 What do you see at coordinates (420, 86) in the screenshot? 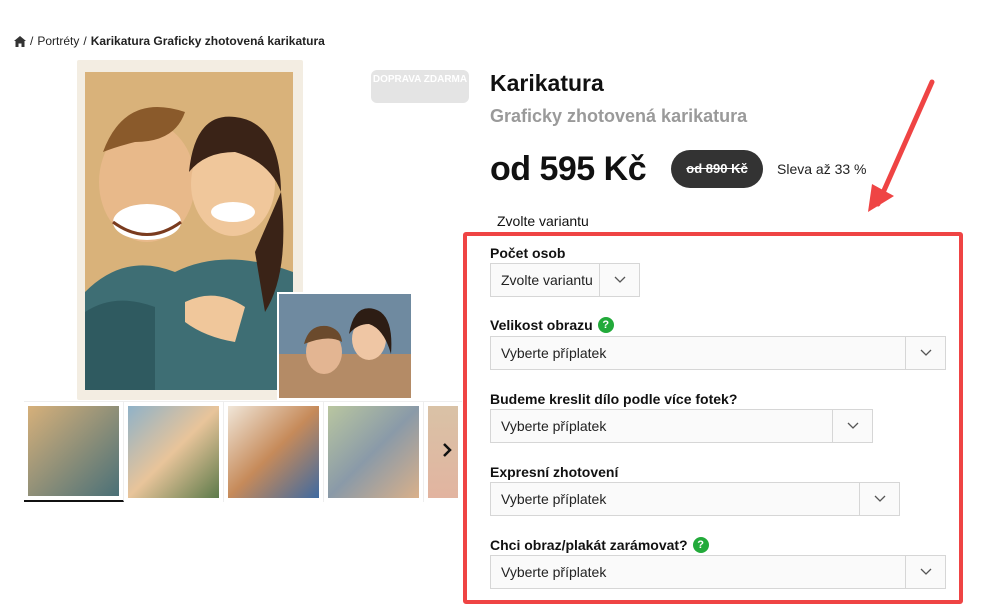
I see `free-shipping-badge: DOPRAVA ZDARMA` at bounding box center [420, 86].